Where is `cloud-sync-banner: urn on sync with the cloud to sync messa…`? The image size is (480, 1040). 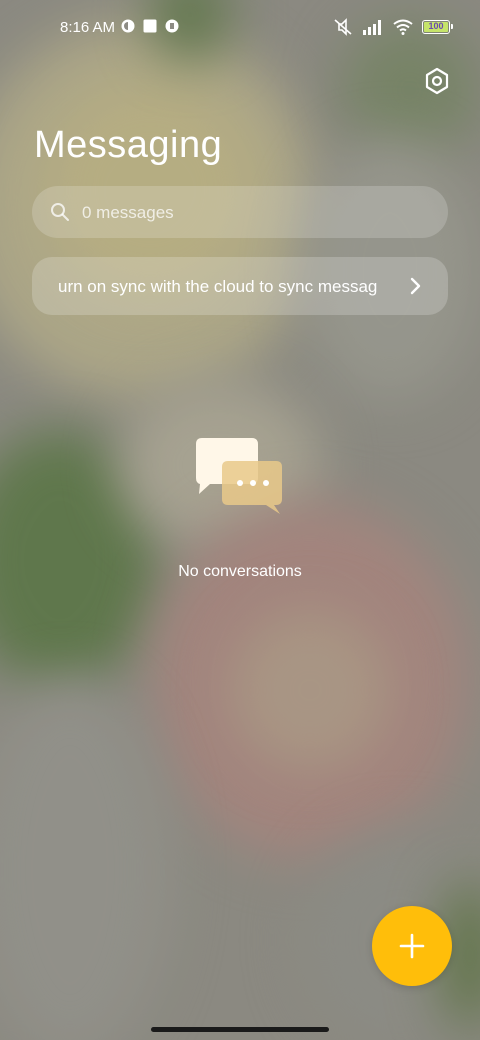 cloud-sync-banner: urn on sync with the cloud to sync messa… is located at coordinates (240, 286).